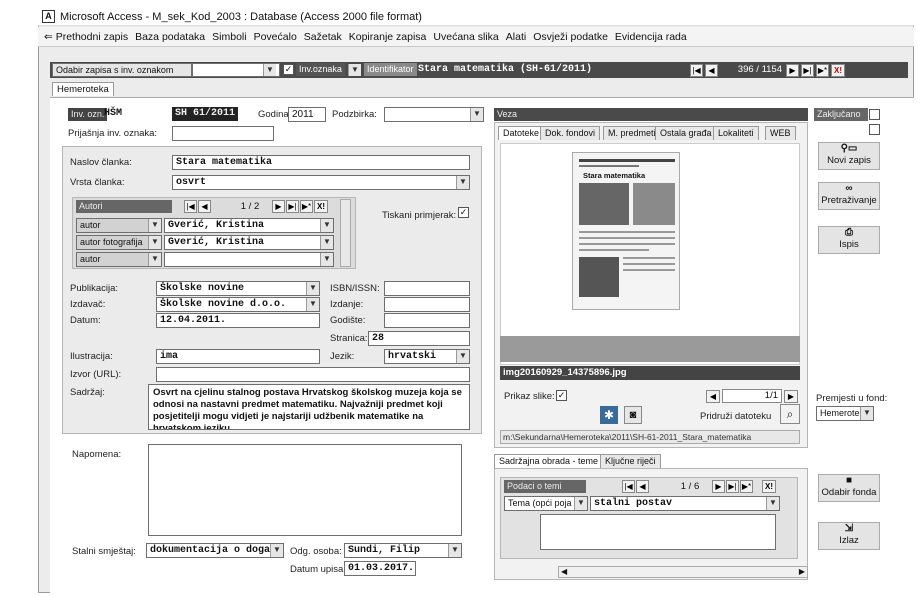  I want to click on menu-item: ⇐ Prethodni zapis, so click(86, 37).